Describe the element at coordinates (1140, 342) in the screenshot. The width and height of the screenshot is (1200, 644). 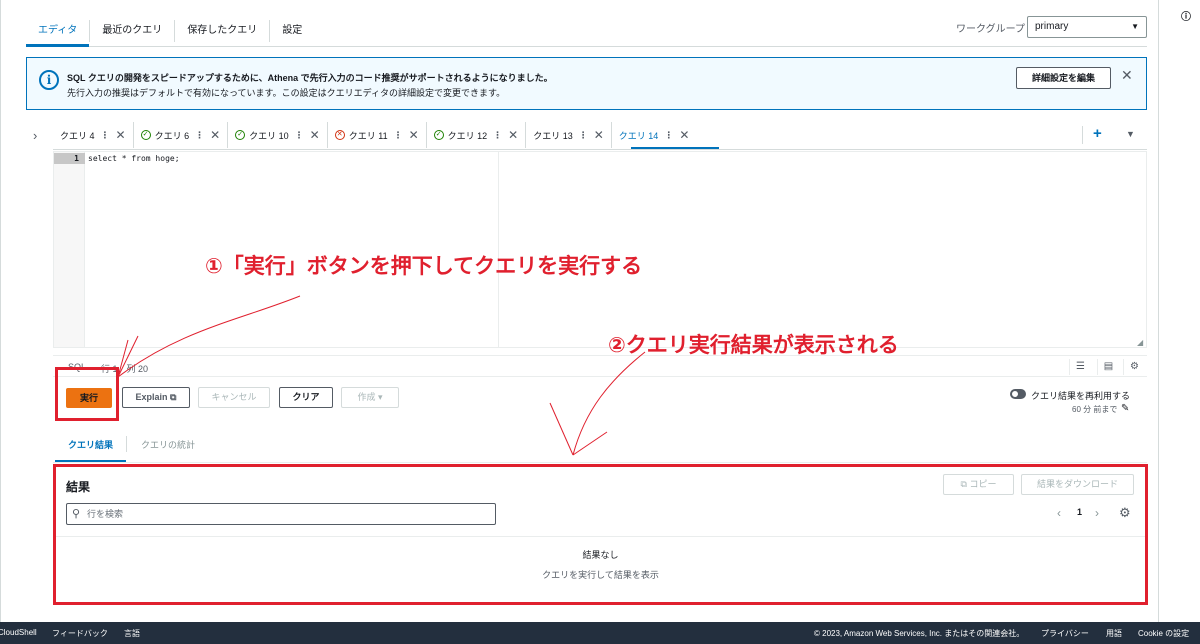
I see `resize-handle-icon: ◢` at that location.